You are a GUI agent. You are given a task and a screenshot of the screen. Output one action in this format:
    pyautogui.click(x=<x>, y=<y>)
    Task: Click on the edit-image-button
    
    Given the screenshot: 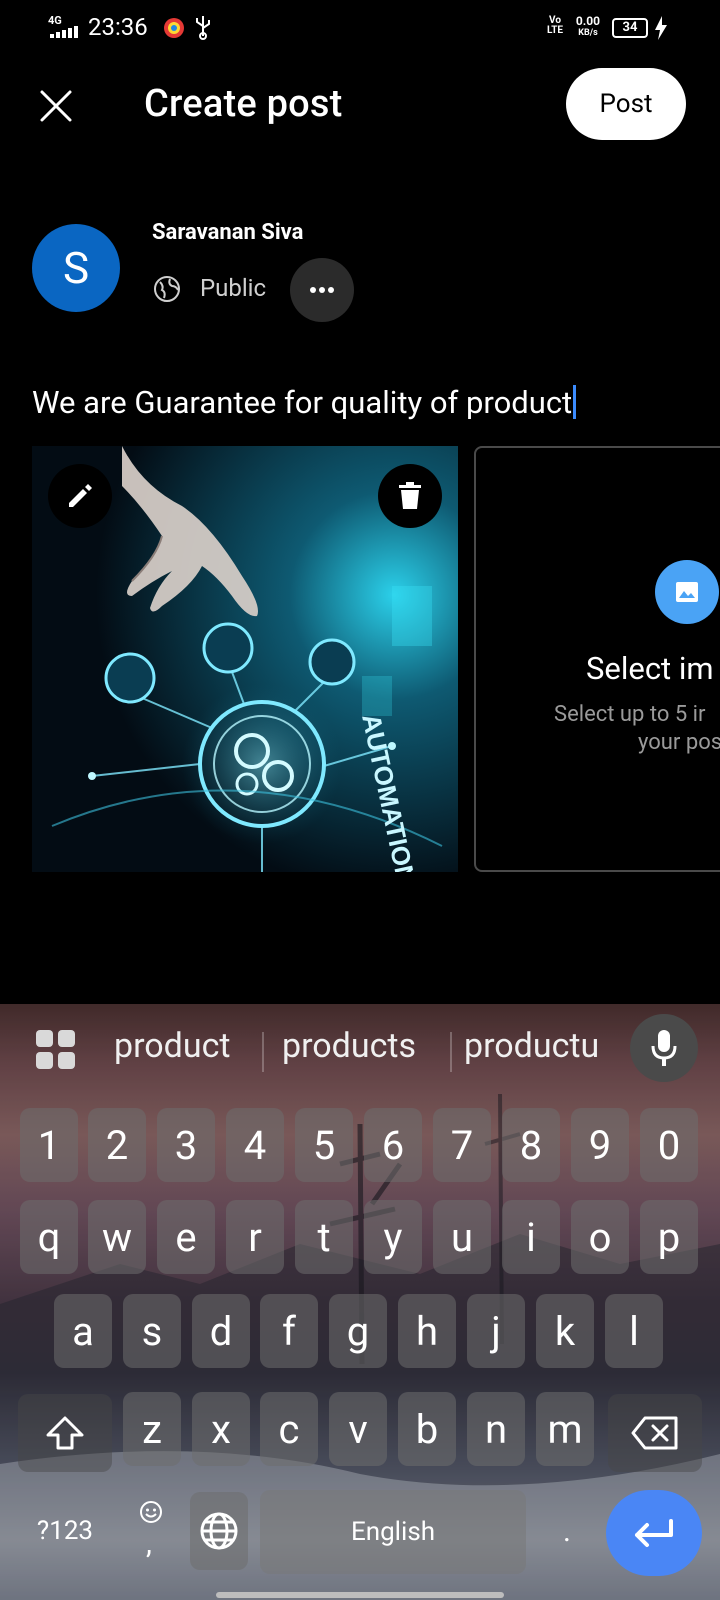 What is the action you would take?
    pyautogui.click(x=80, y=496)
    